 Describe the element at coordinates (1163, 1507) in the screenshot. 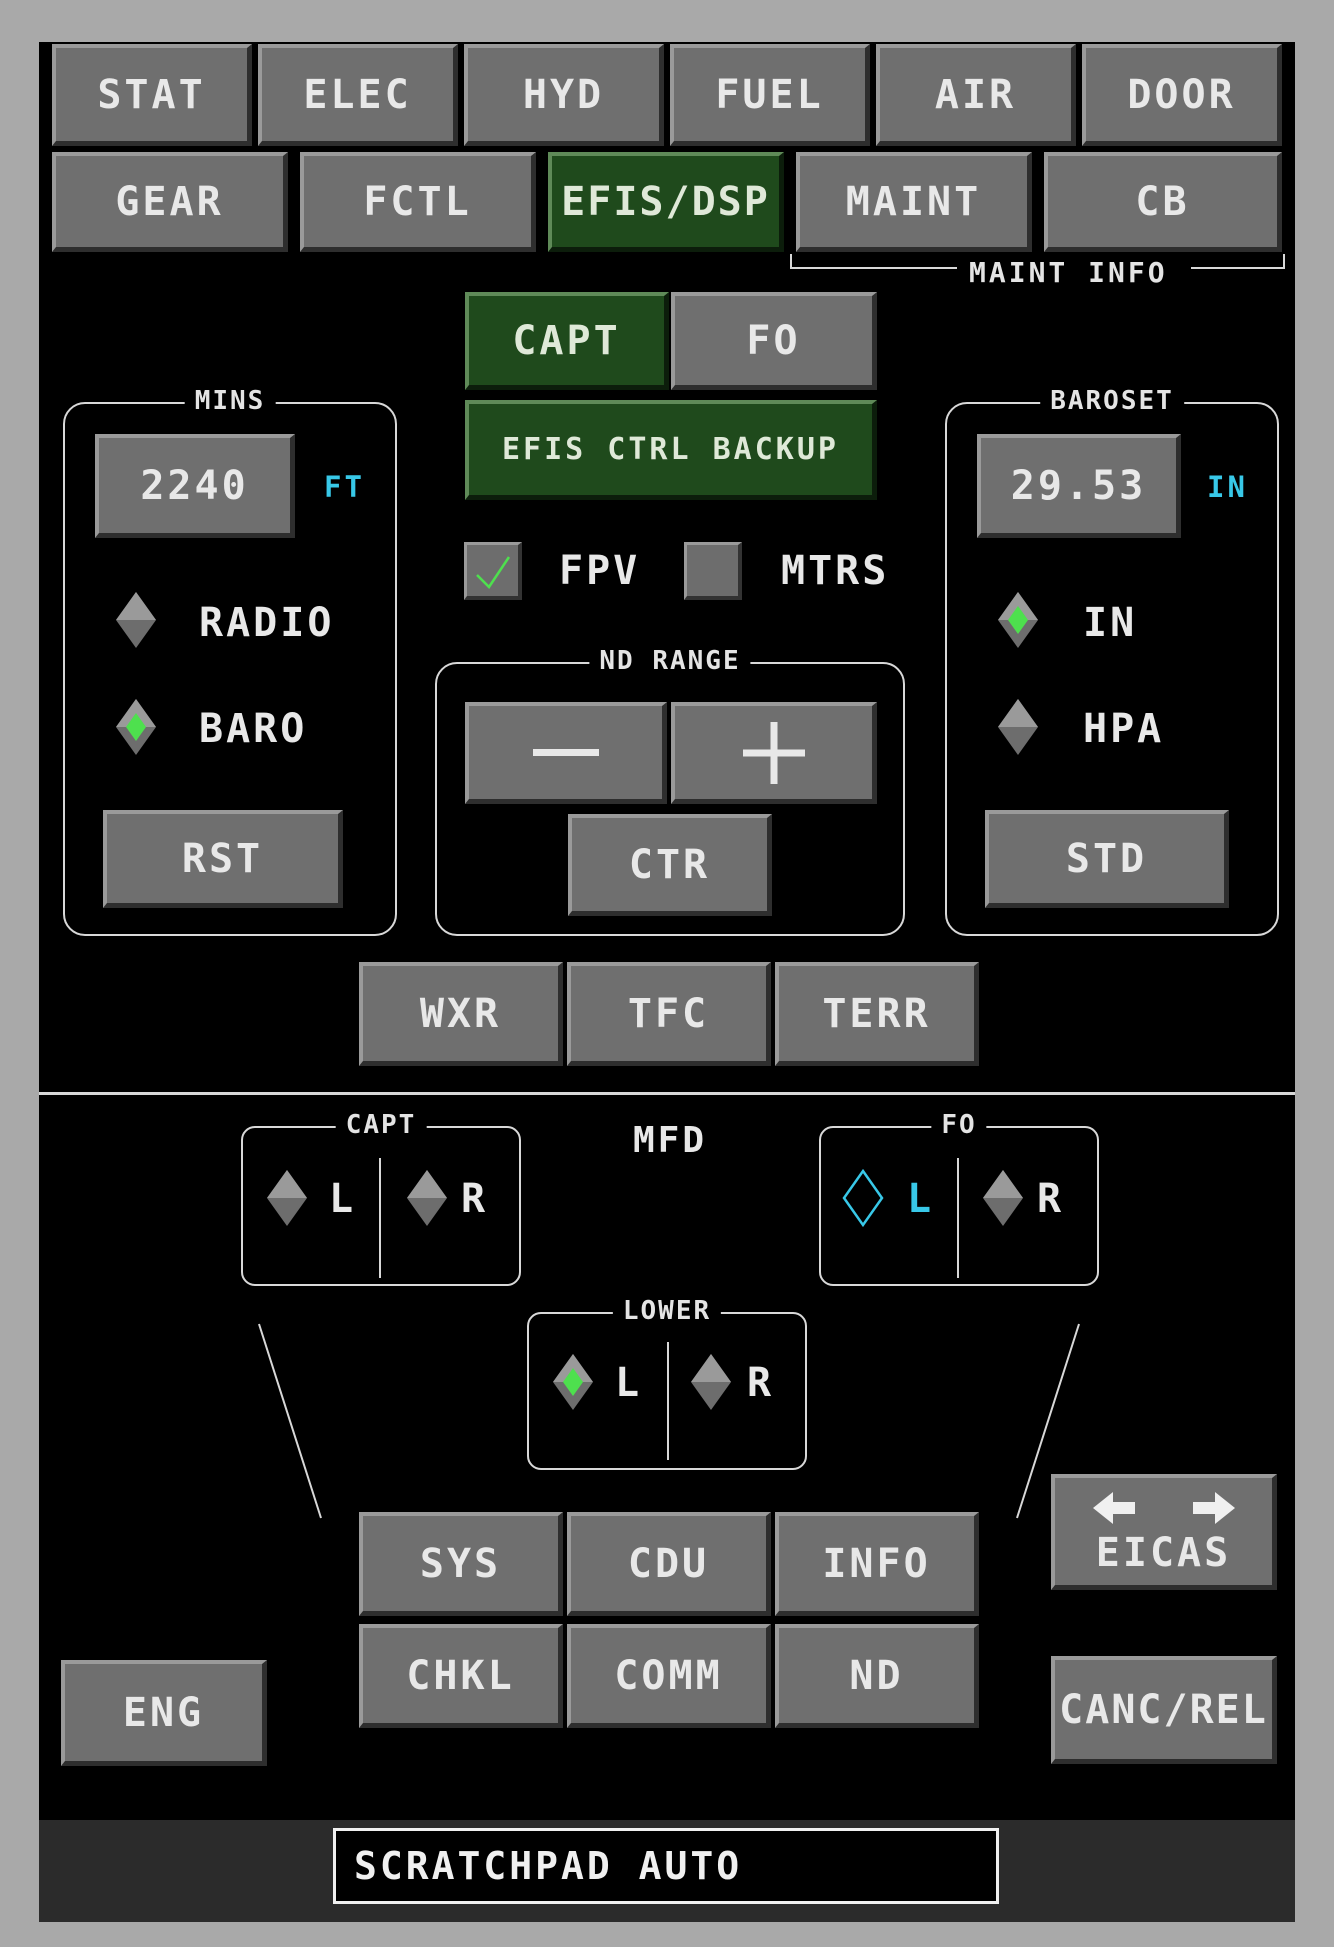

I see `swap-arrows-icon` at that location.